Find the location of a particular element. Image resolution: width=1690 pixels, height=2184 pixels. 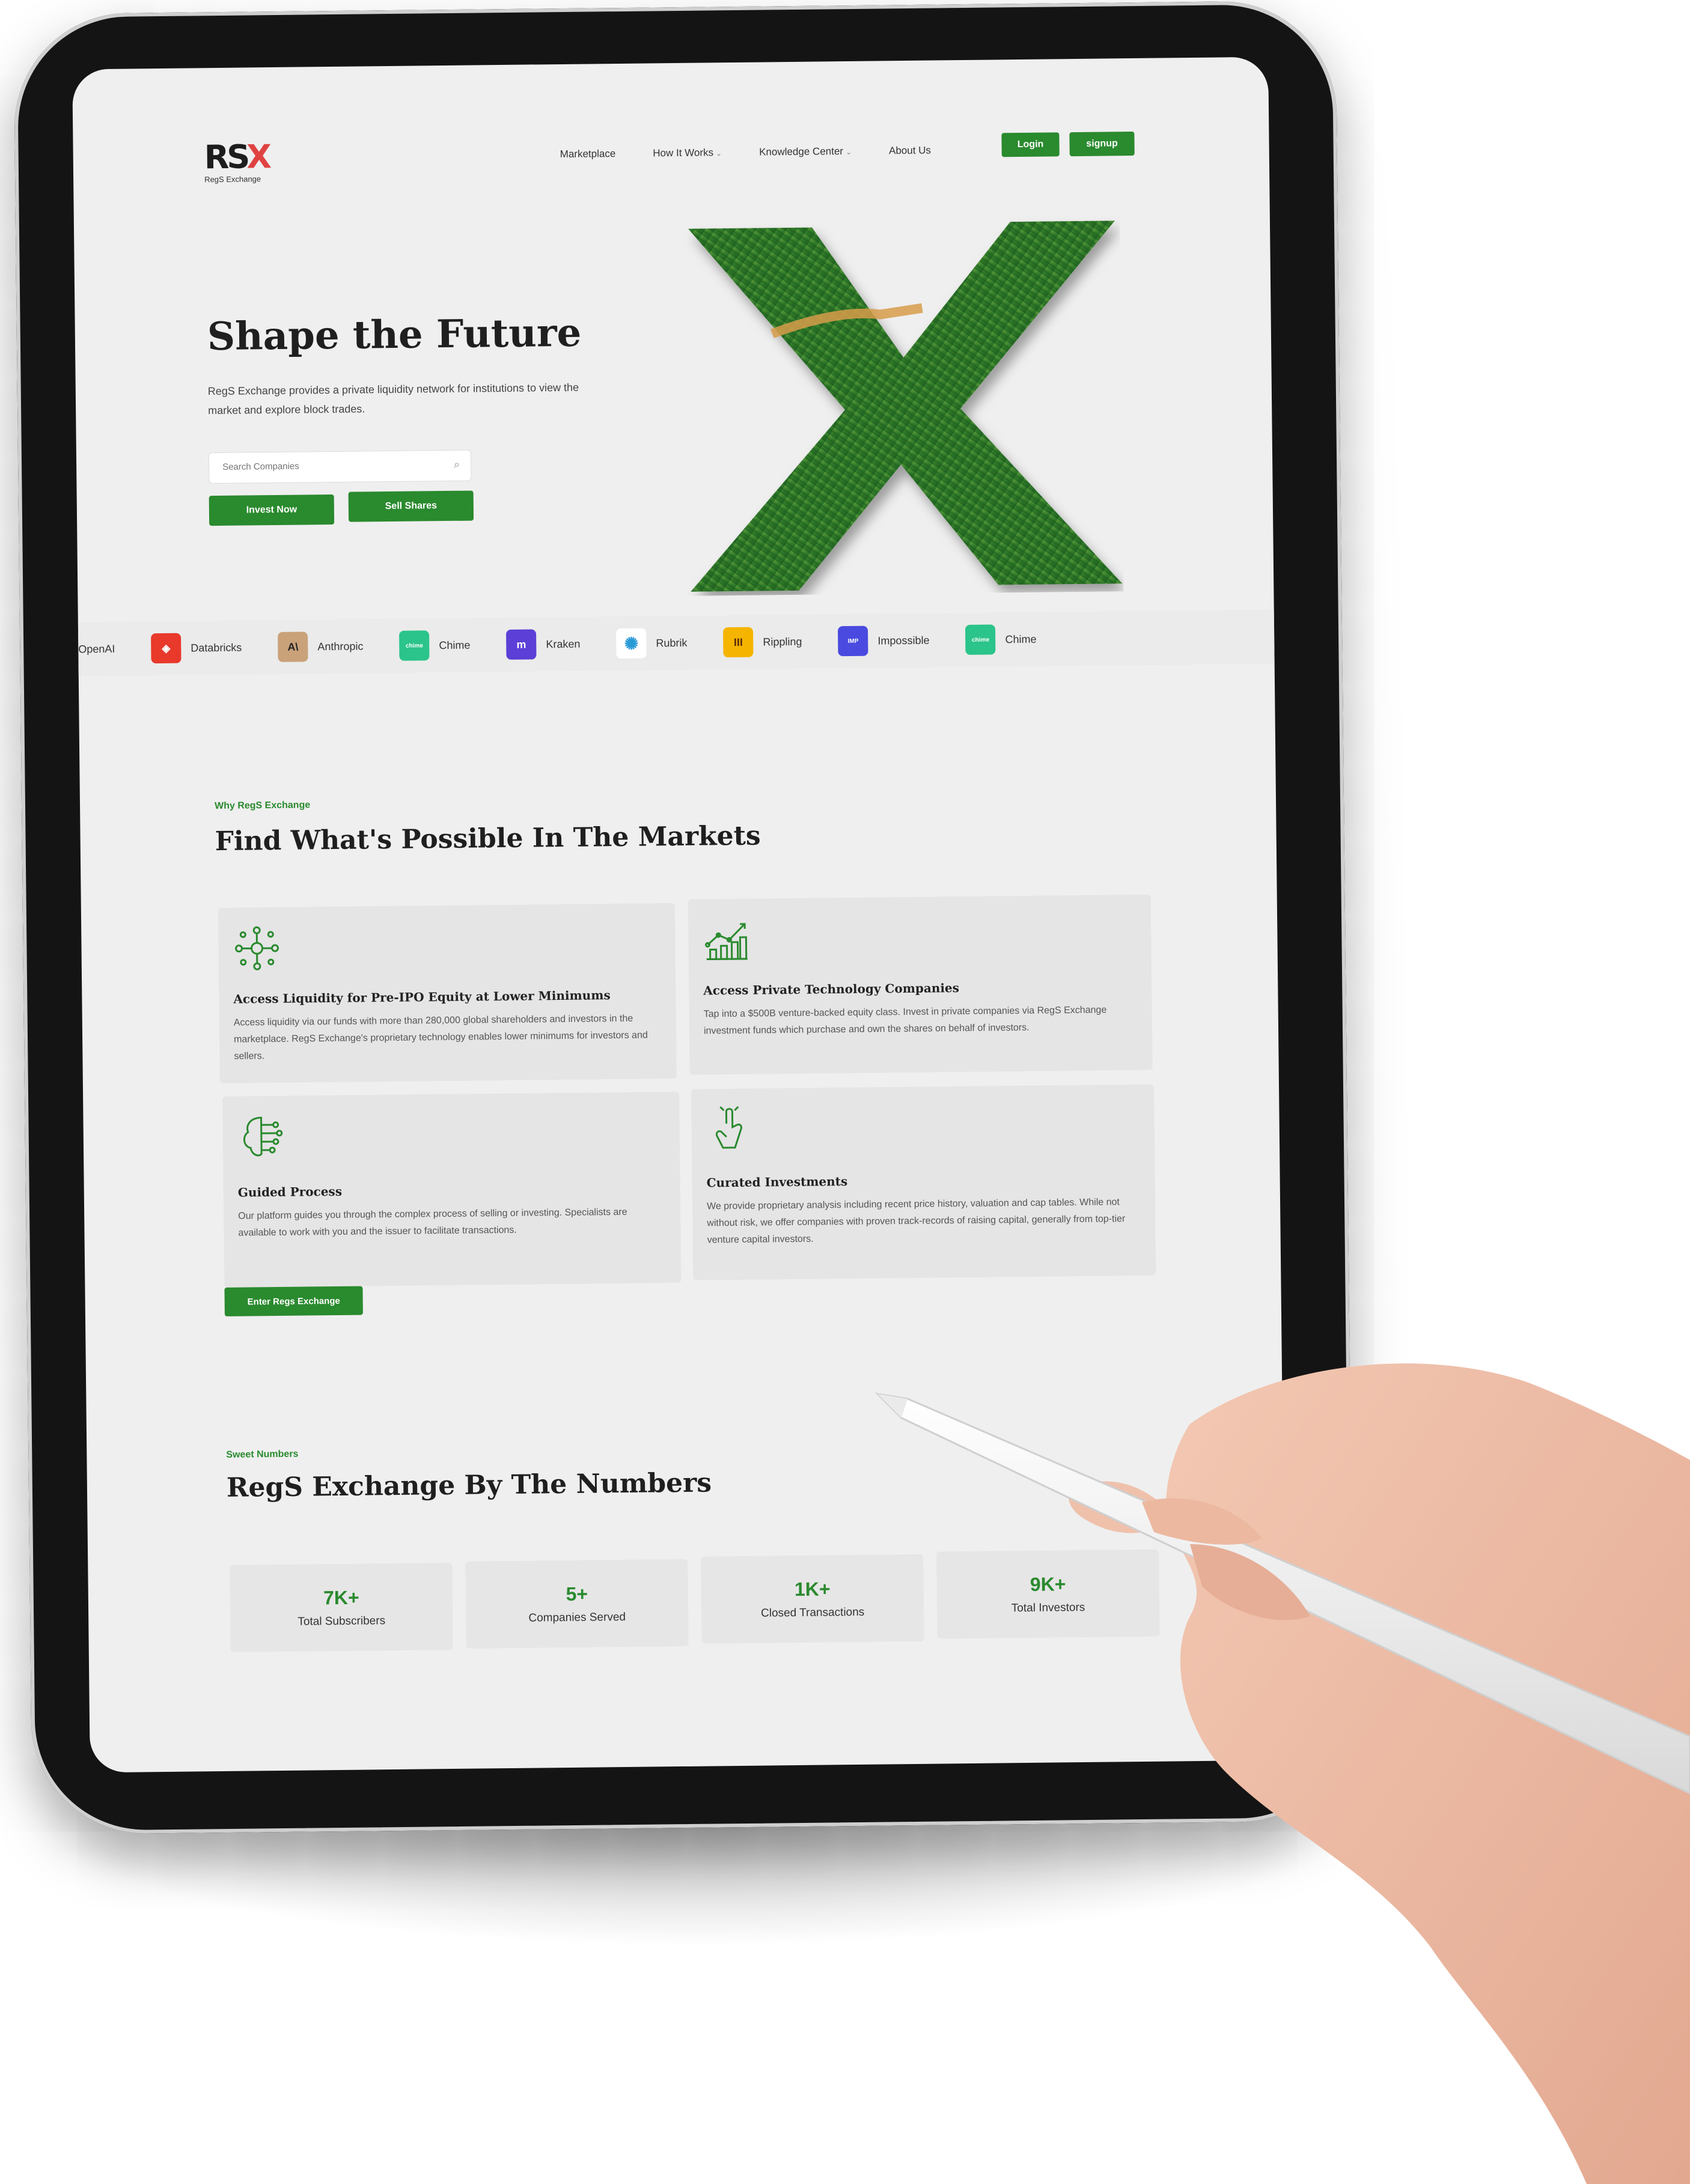

stat-label: Companies Served is located at coordinates (577, 1617).